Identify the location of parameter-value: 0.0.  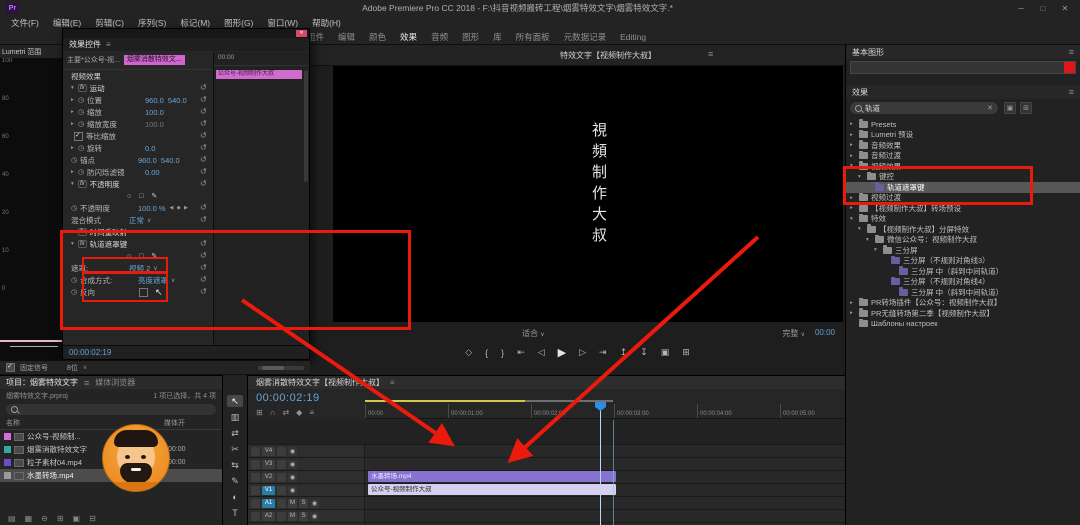
(150, 148).